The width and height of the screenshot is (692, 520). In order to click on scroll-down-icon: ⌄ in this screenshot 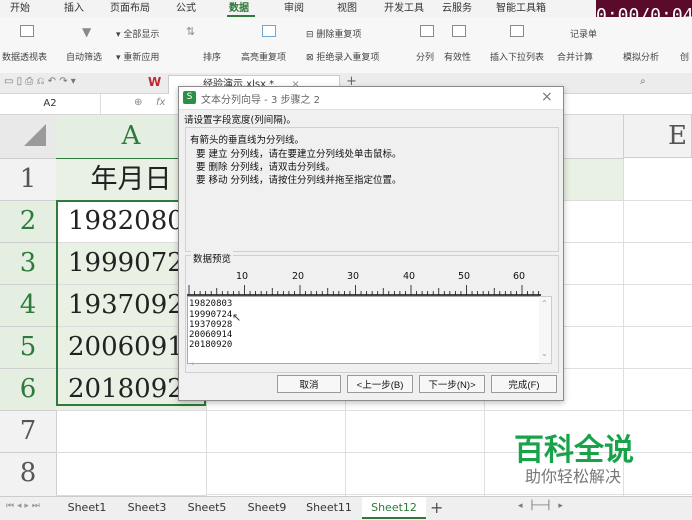, I will do `click(544, 353)`.